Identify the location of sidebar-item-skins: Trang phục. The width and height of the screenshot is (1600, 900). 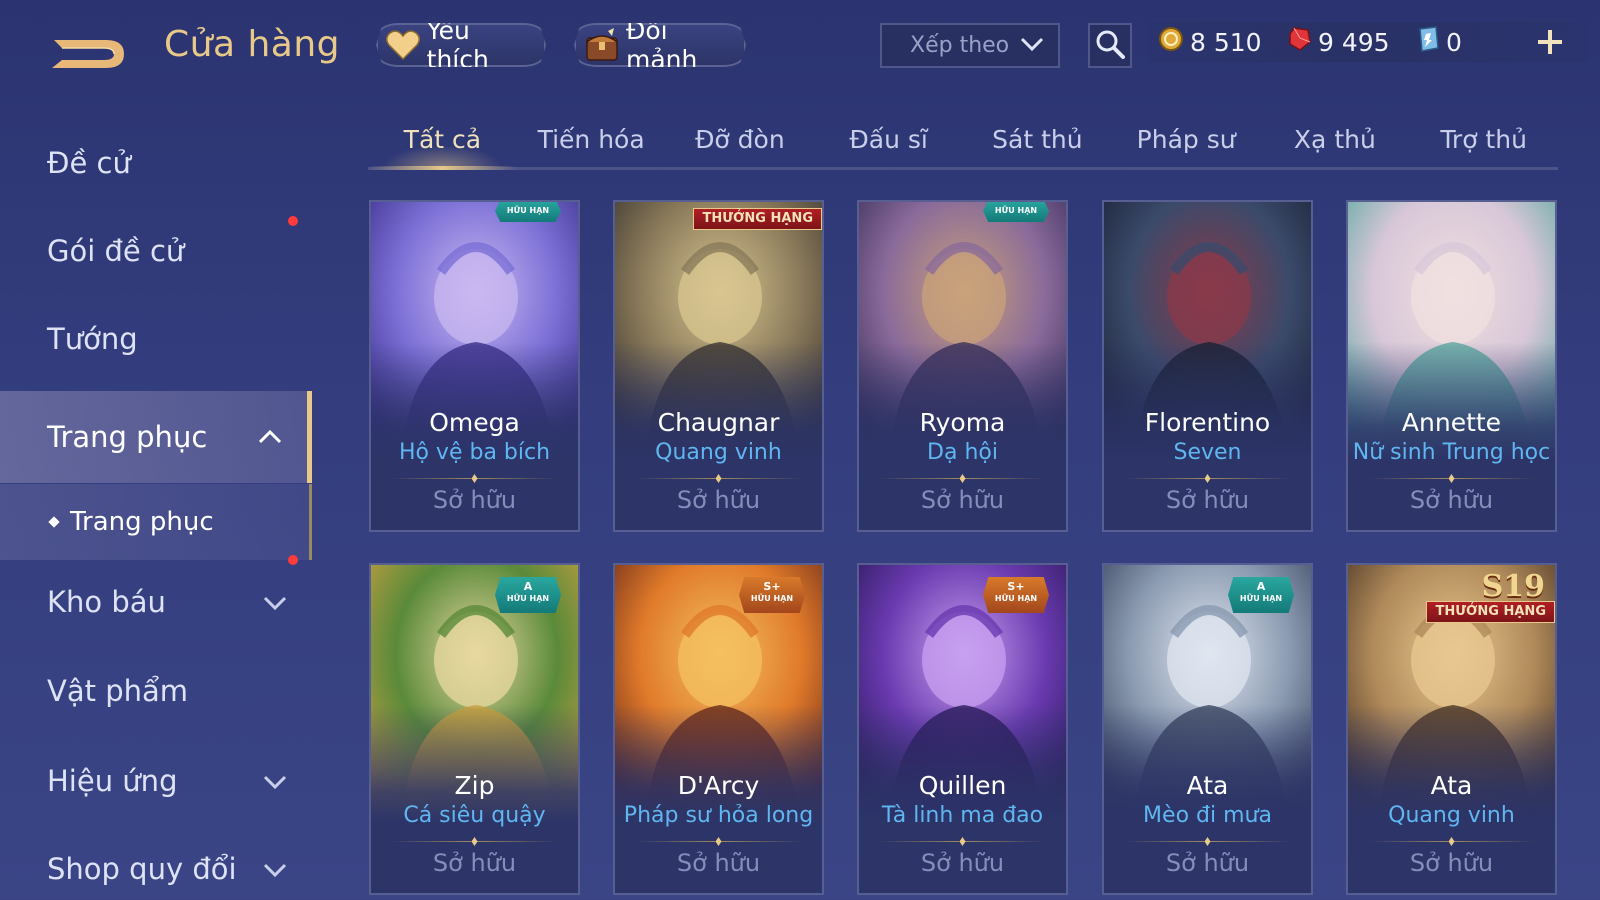
(156, 437).